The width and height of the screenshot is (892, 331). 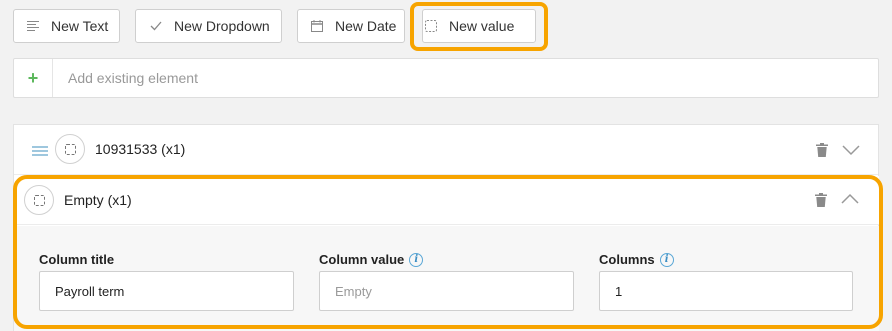 I want to click on dashed-square-icon, so click(x=431, y=26).